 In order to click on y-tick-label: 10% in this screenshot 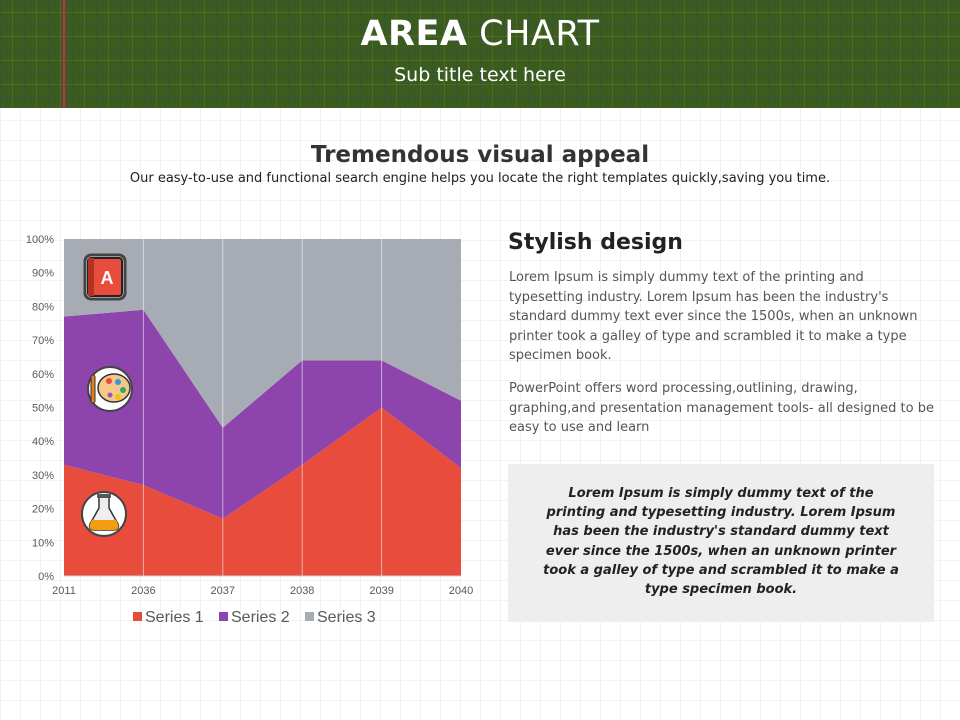, I will do `click(43, 543)`.